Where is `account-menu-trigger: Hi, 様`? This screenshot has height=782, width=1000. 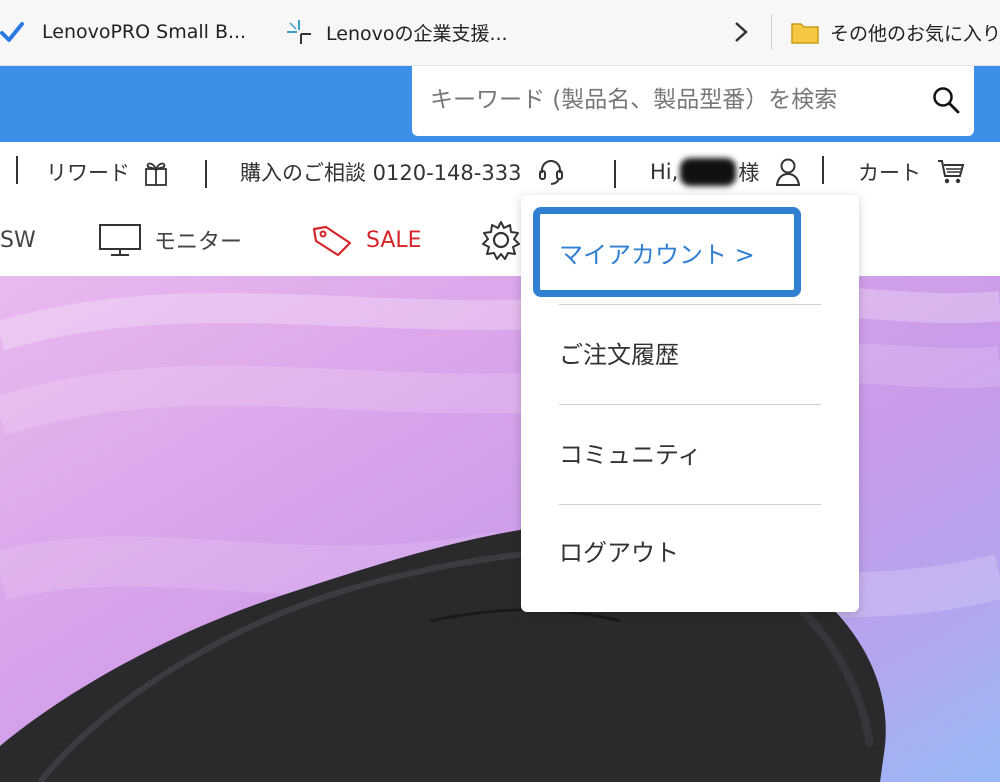 account-menu-trigger: Hi, 様 is located at coordinates (725, 172).